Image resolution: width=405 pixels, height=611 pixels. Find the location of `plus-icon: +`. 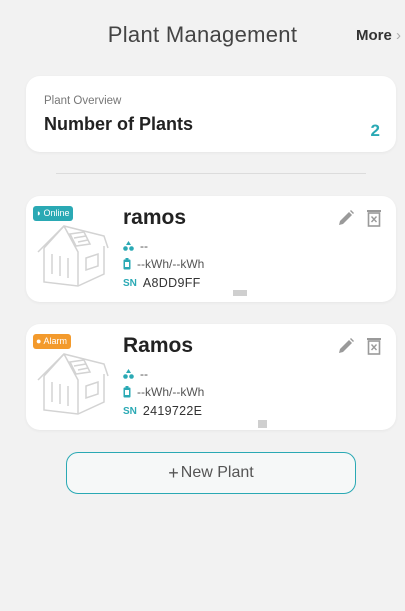

plus-icon: + is located at coordinates (173, 472).